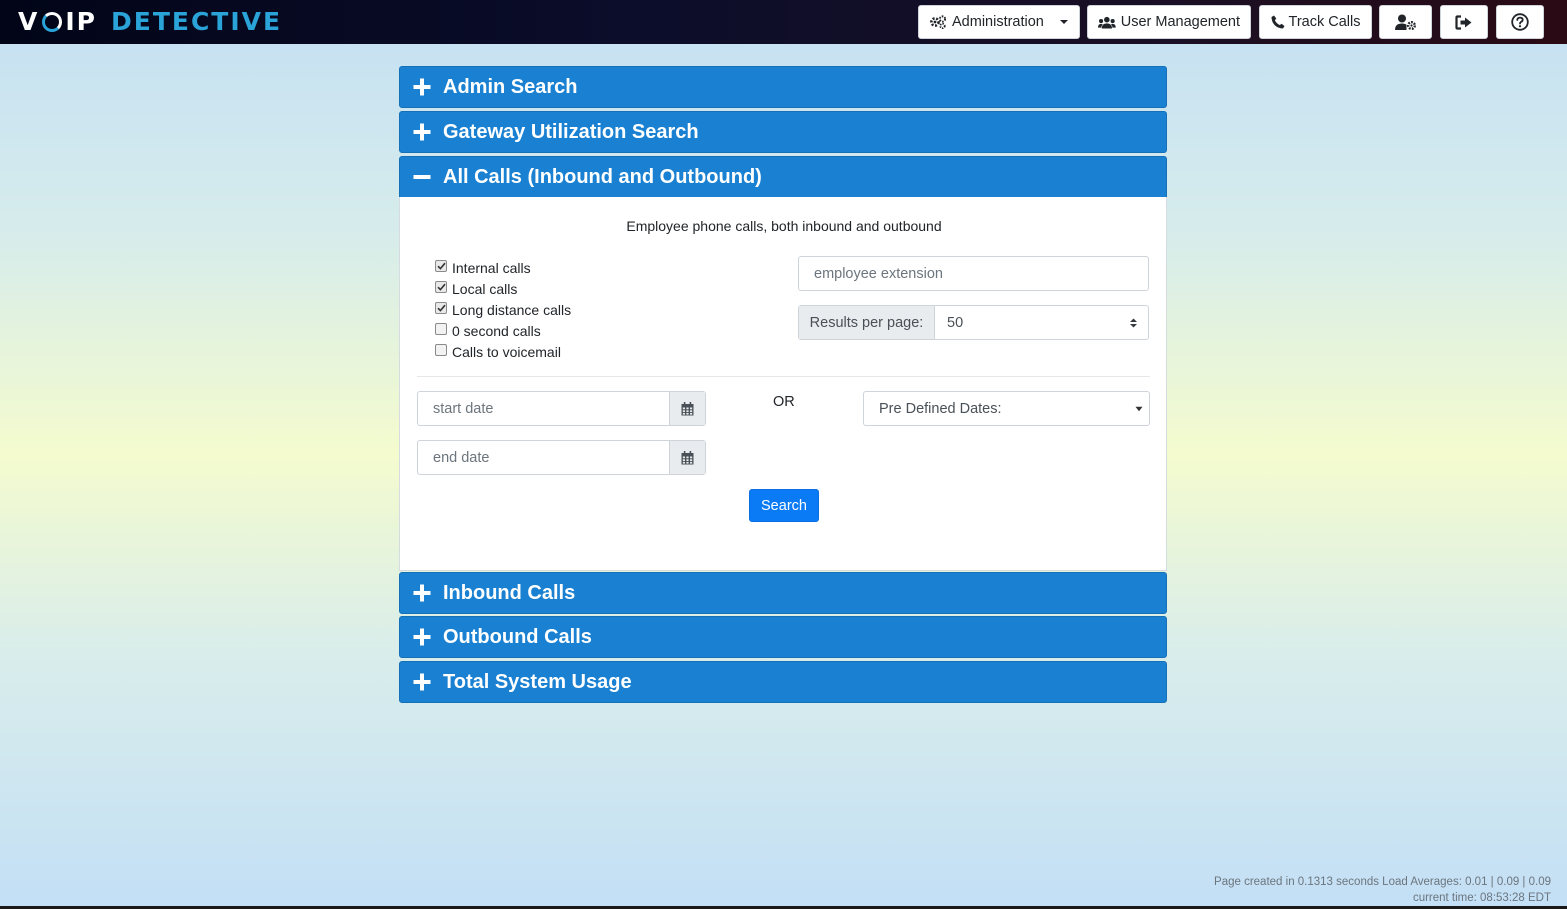  What do you see at coordinates (512, 309) in the screenshot?
I see `checkbox-label: Long distance calls` at bounding box center [512, 309].